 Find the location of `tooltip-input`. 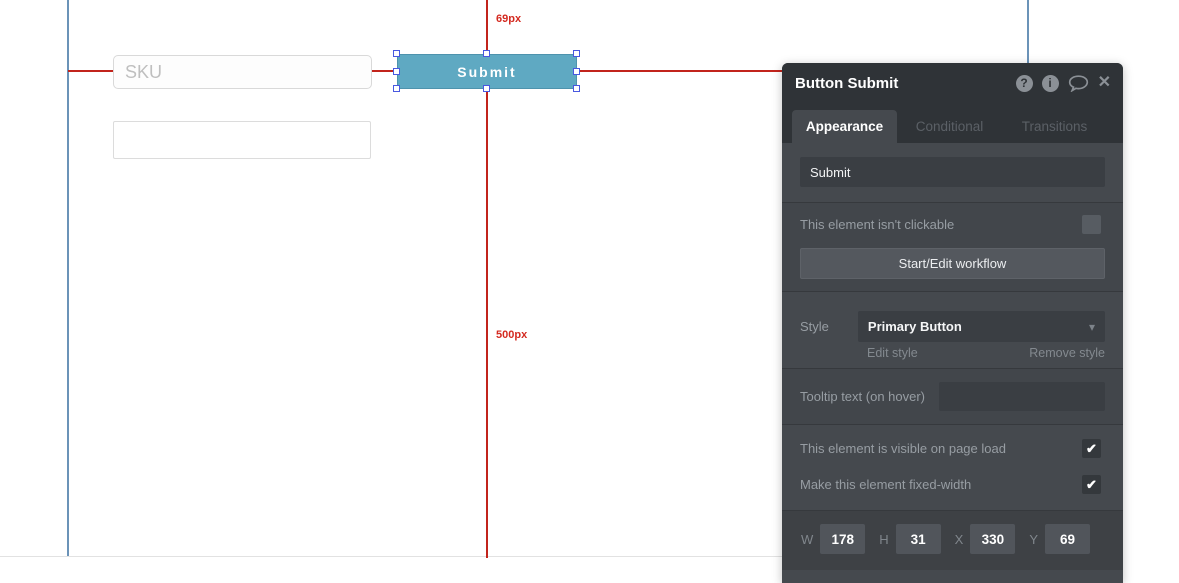

tooltip-input is located at coordinates (1022, 396).